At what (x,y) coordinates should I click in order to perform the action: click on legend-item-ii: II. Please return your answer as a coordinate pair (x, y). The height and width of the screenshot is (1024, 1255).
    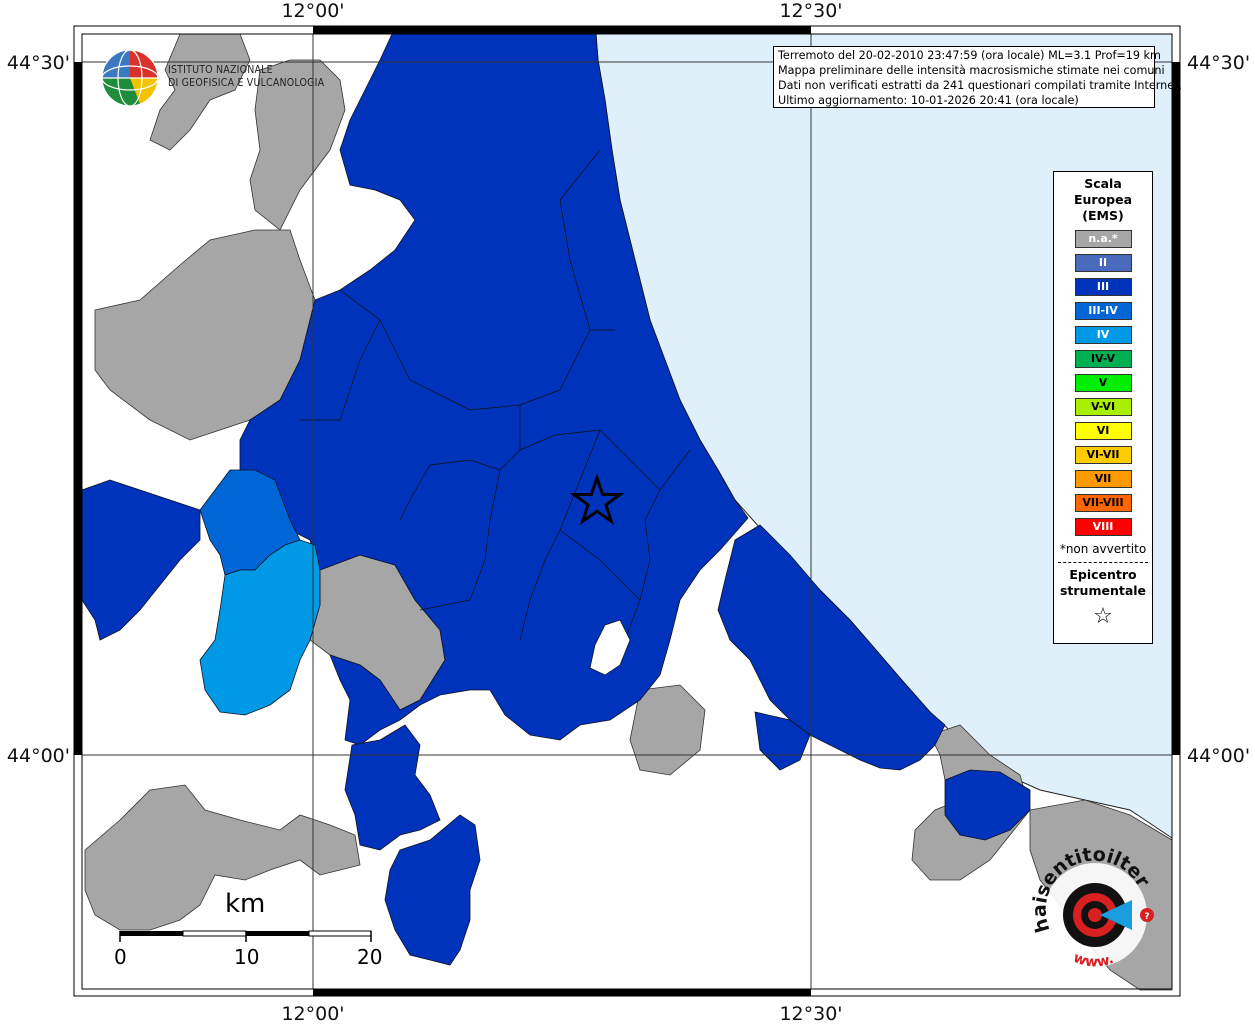
    Looking at the image, I should click on (1103, 263).